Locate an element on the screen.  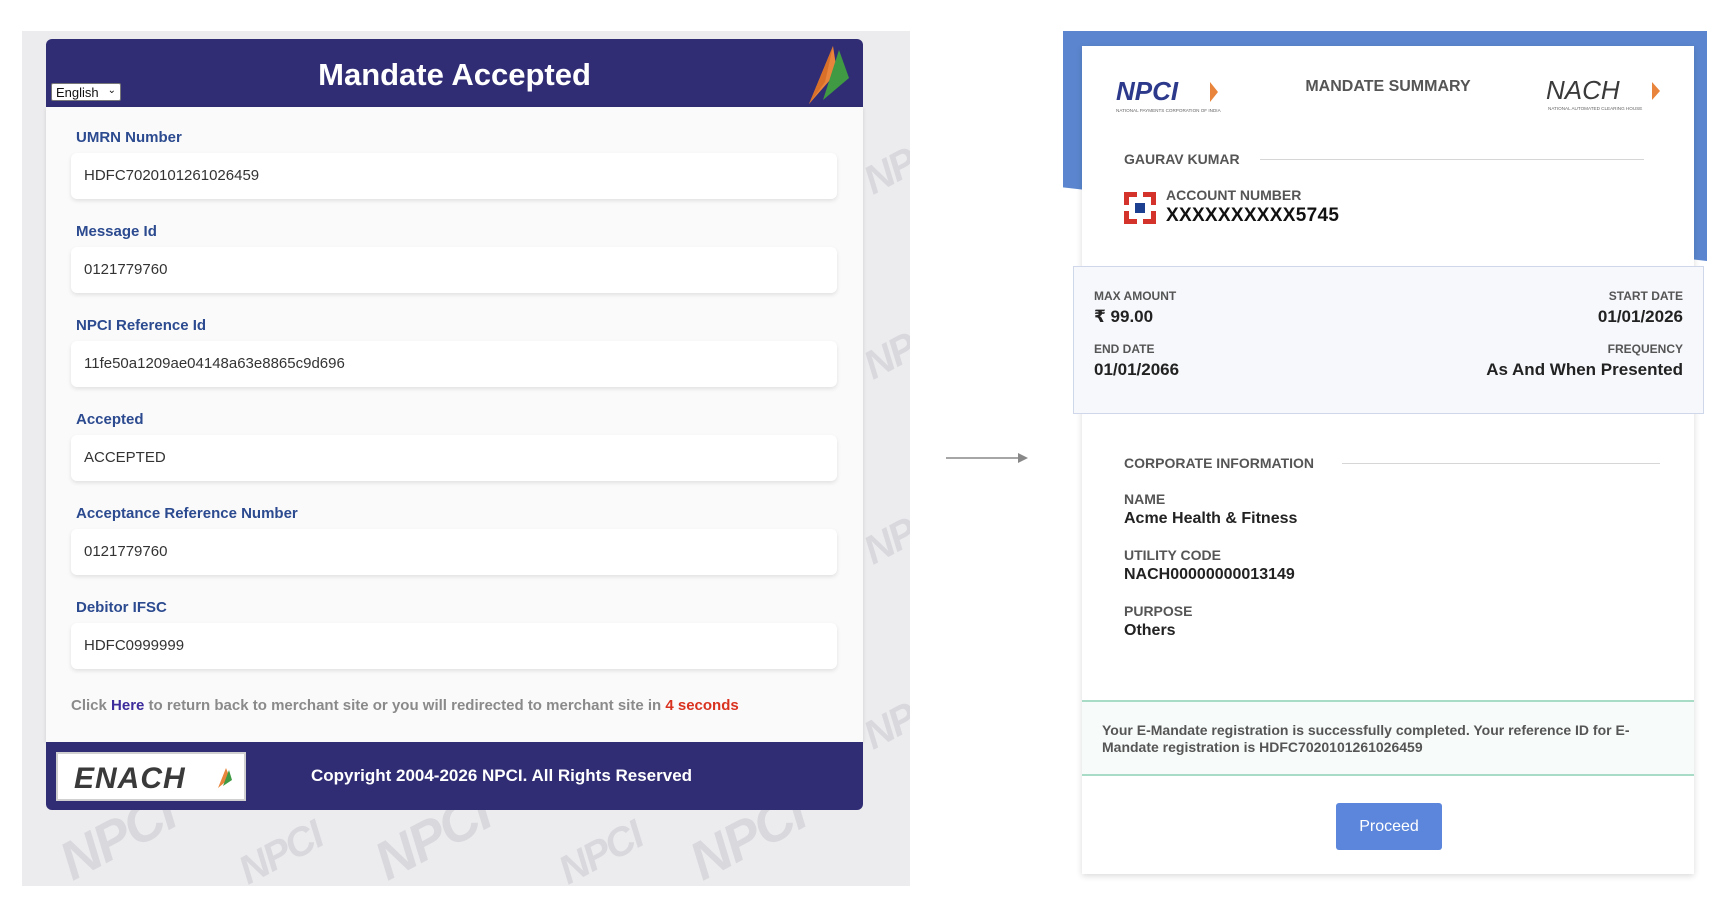
accepted-label: Accepted is located at coordinates (110, 419).